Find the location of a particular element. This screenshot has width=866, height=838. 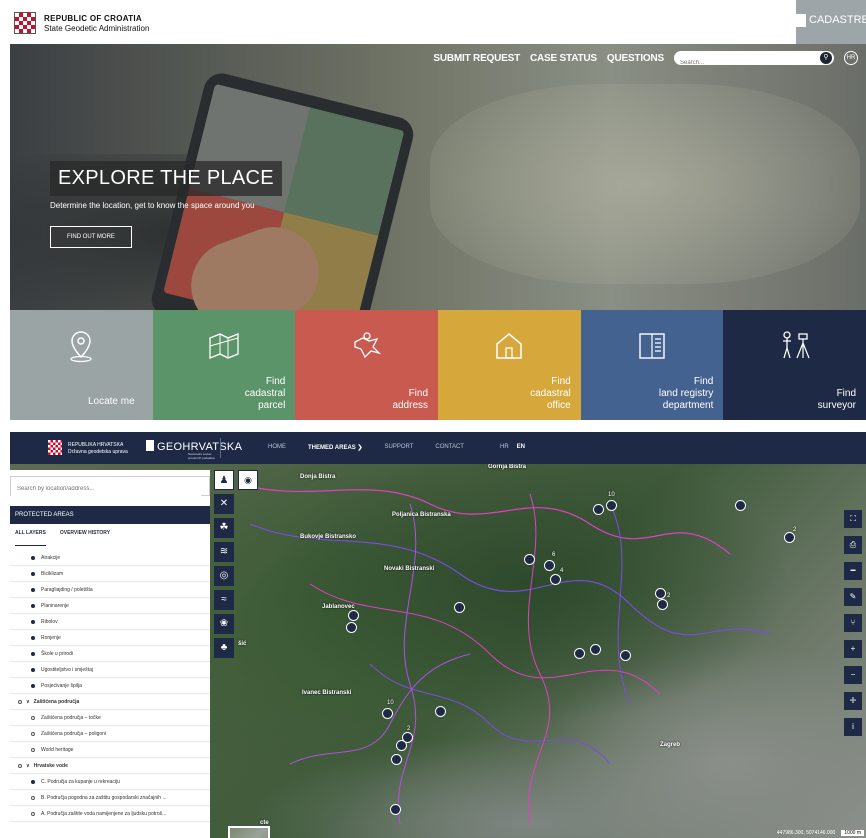

globe-theme-icon: ◎ is located at coordinates (224, 576).